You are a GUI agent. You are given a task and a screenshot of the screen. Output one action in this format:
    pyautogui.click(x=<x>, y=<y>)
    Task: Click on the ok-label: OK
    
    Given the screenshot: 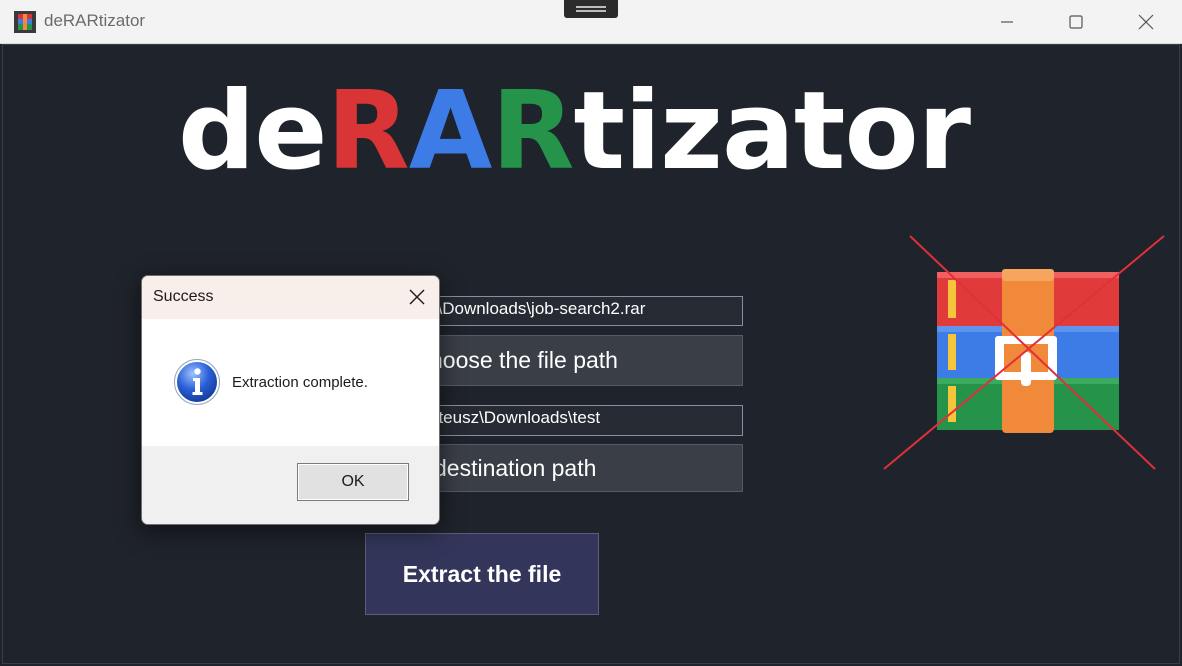 What is the action you would take?
    pyautogui.click(x=353, y=481)
    